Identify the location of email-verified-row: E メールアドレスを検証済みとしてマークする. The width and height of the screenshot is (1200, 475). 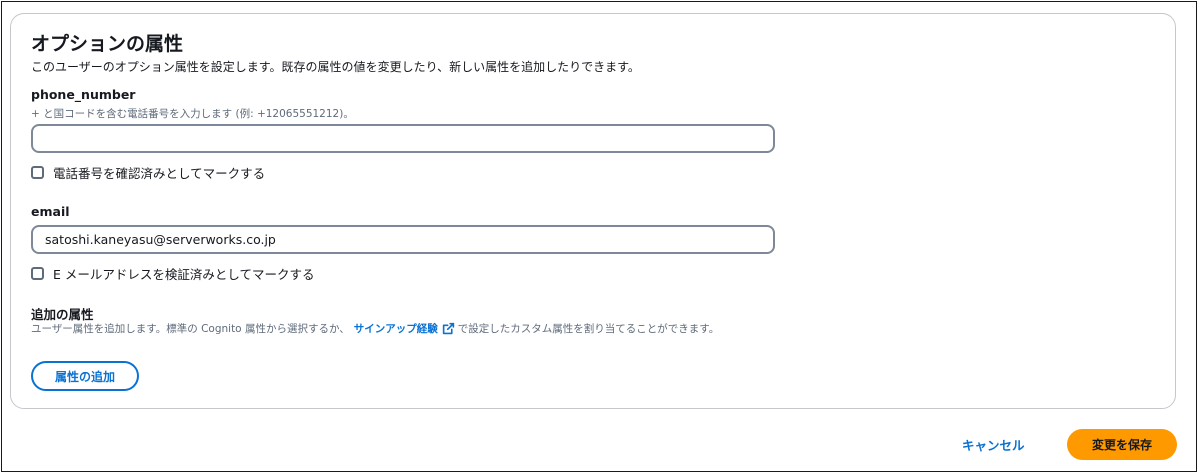
(173, 273).